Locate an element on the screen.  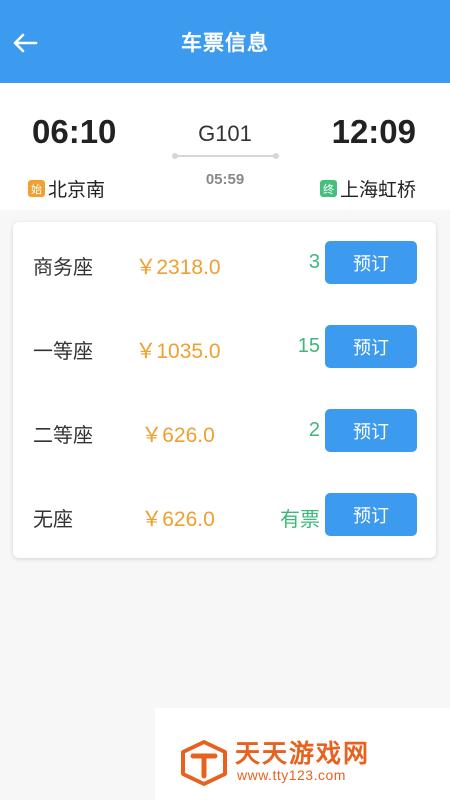
seat-name: 商务座 is located at coordinates (63, 267).